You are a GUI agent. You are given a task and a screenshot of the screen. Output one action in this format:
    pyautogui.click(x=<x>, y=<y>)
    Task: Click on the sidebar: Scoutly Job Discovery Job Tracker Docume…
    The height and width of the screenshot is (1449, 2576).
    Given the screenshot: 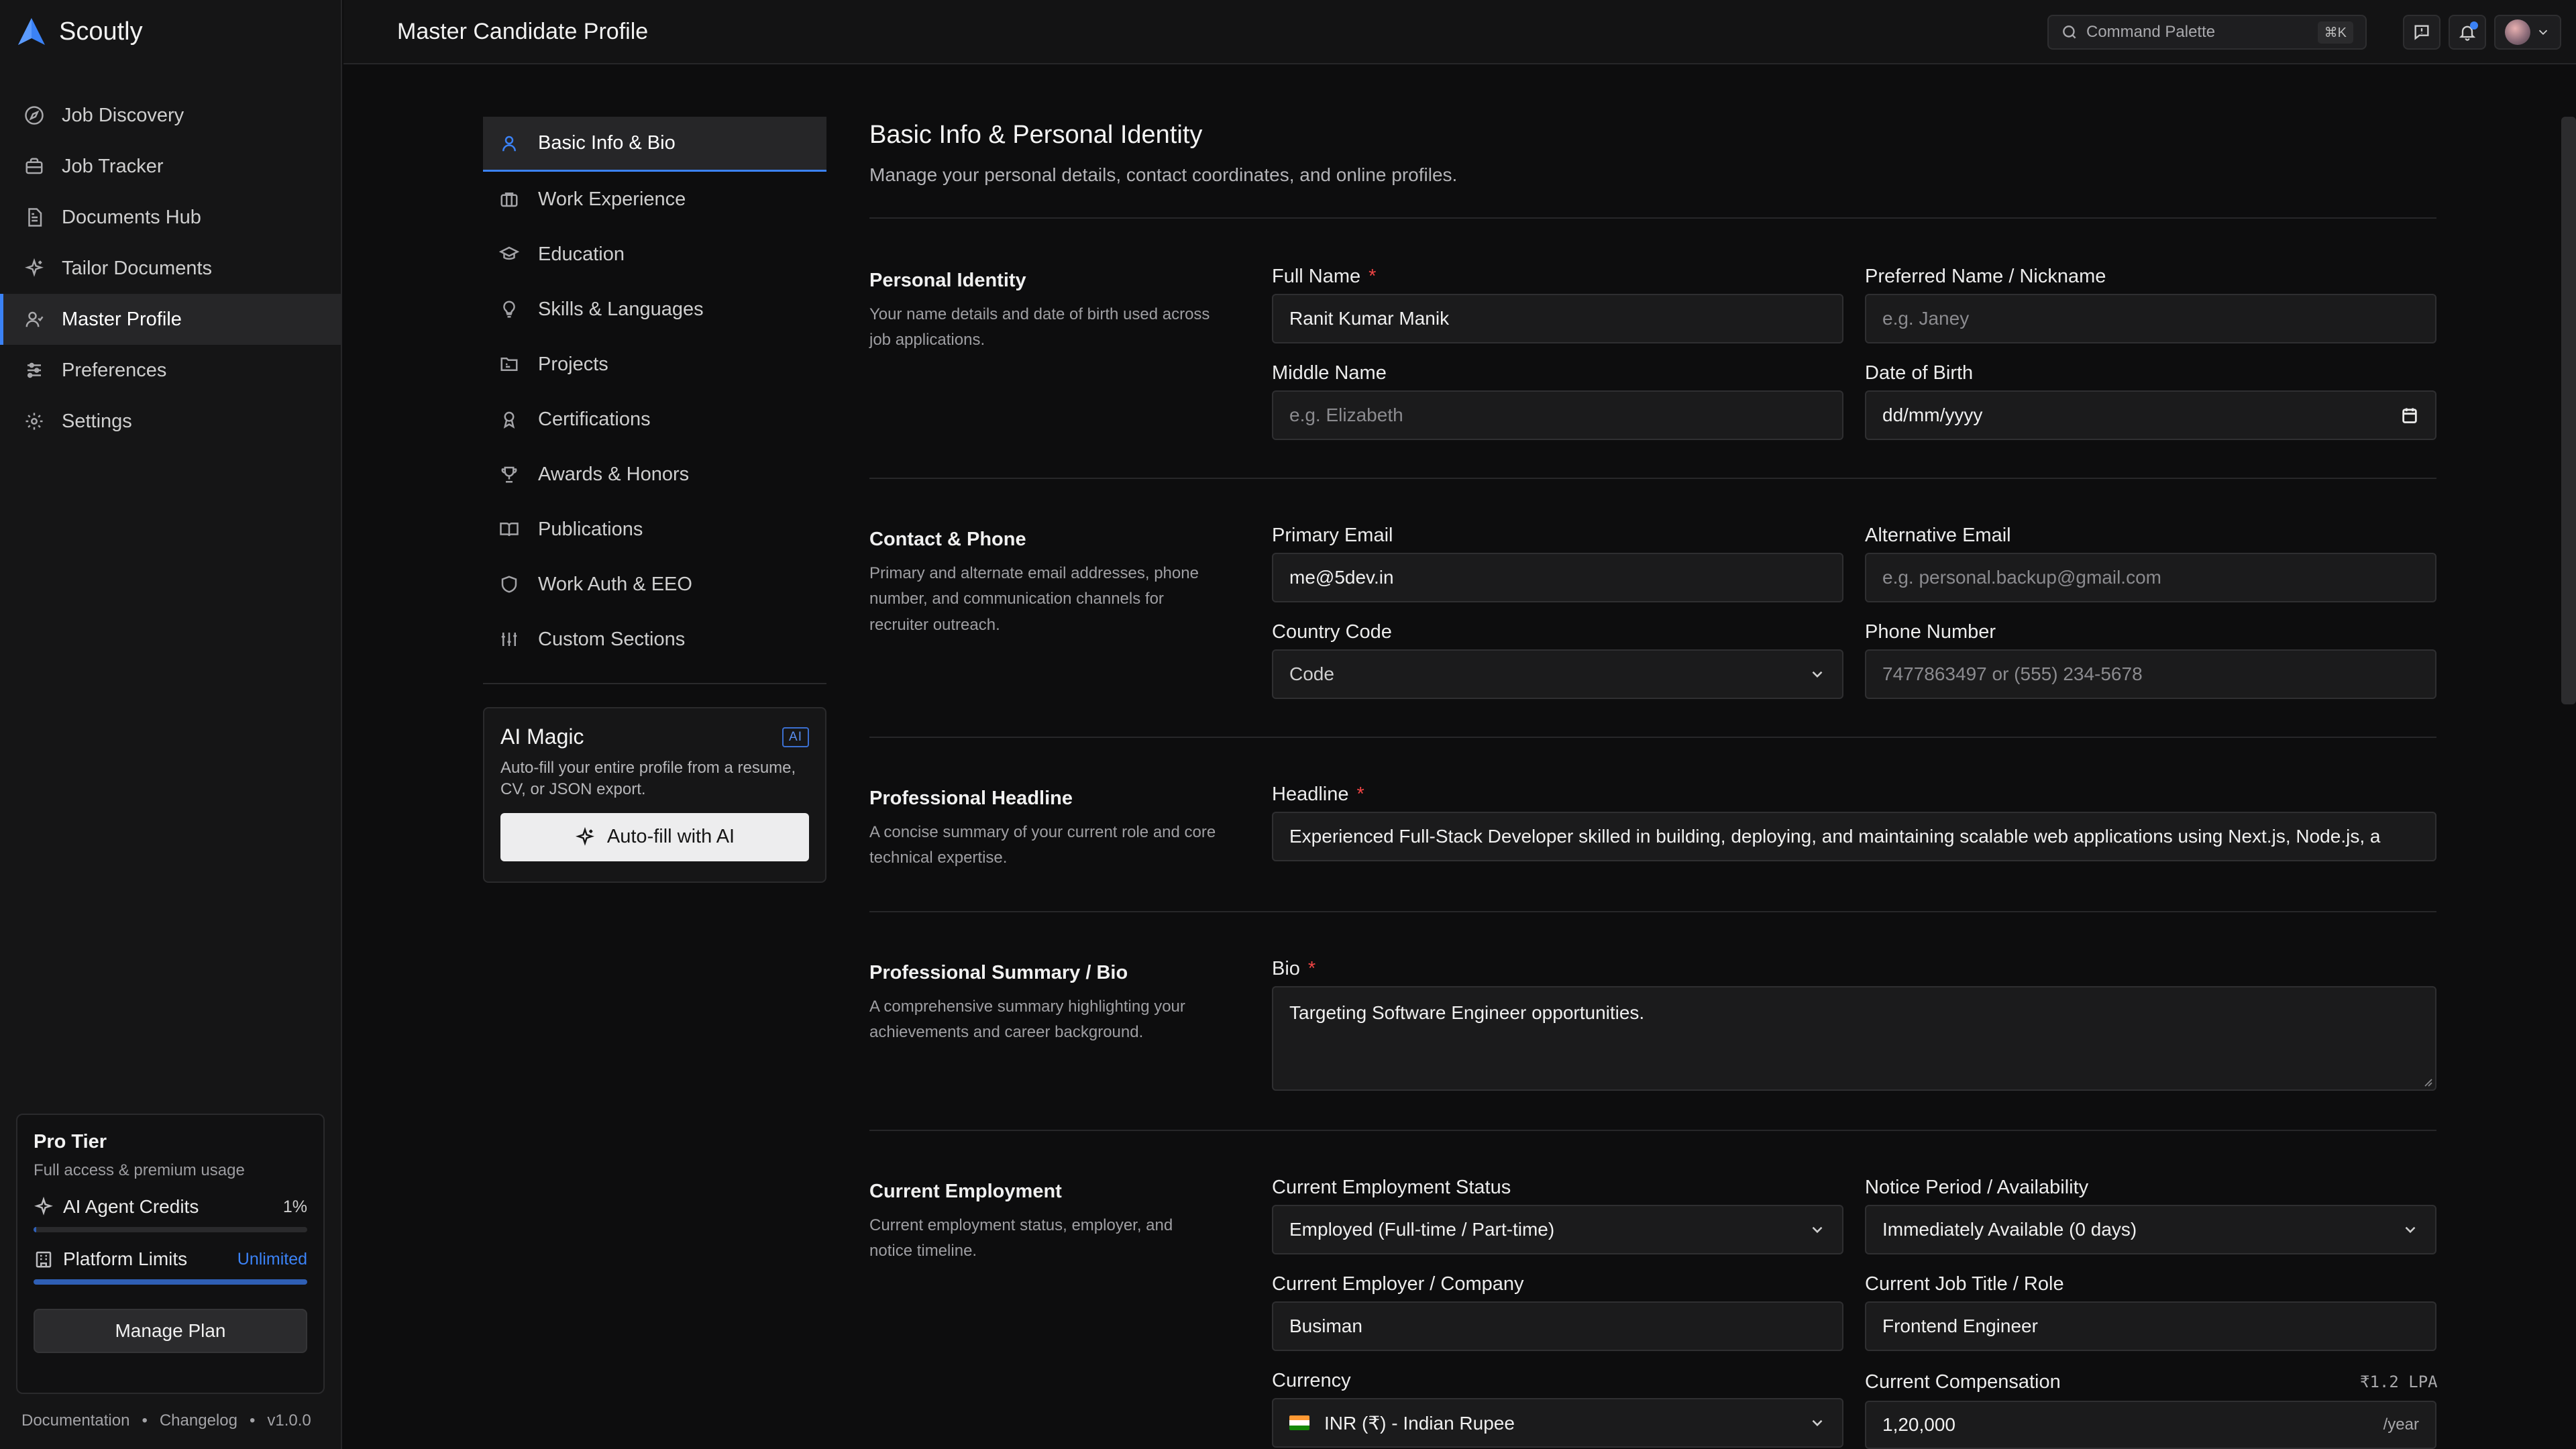 What is the action you would take?
    pyautogui.click(x=171, y=724)
    